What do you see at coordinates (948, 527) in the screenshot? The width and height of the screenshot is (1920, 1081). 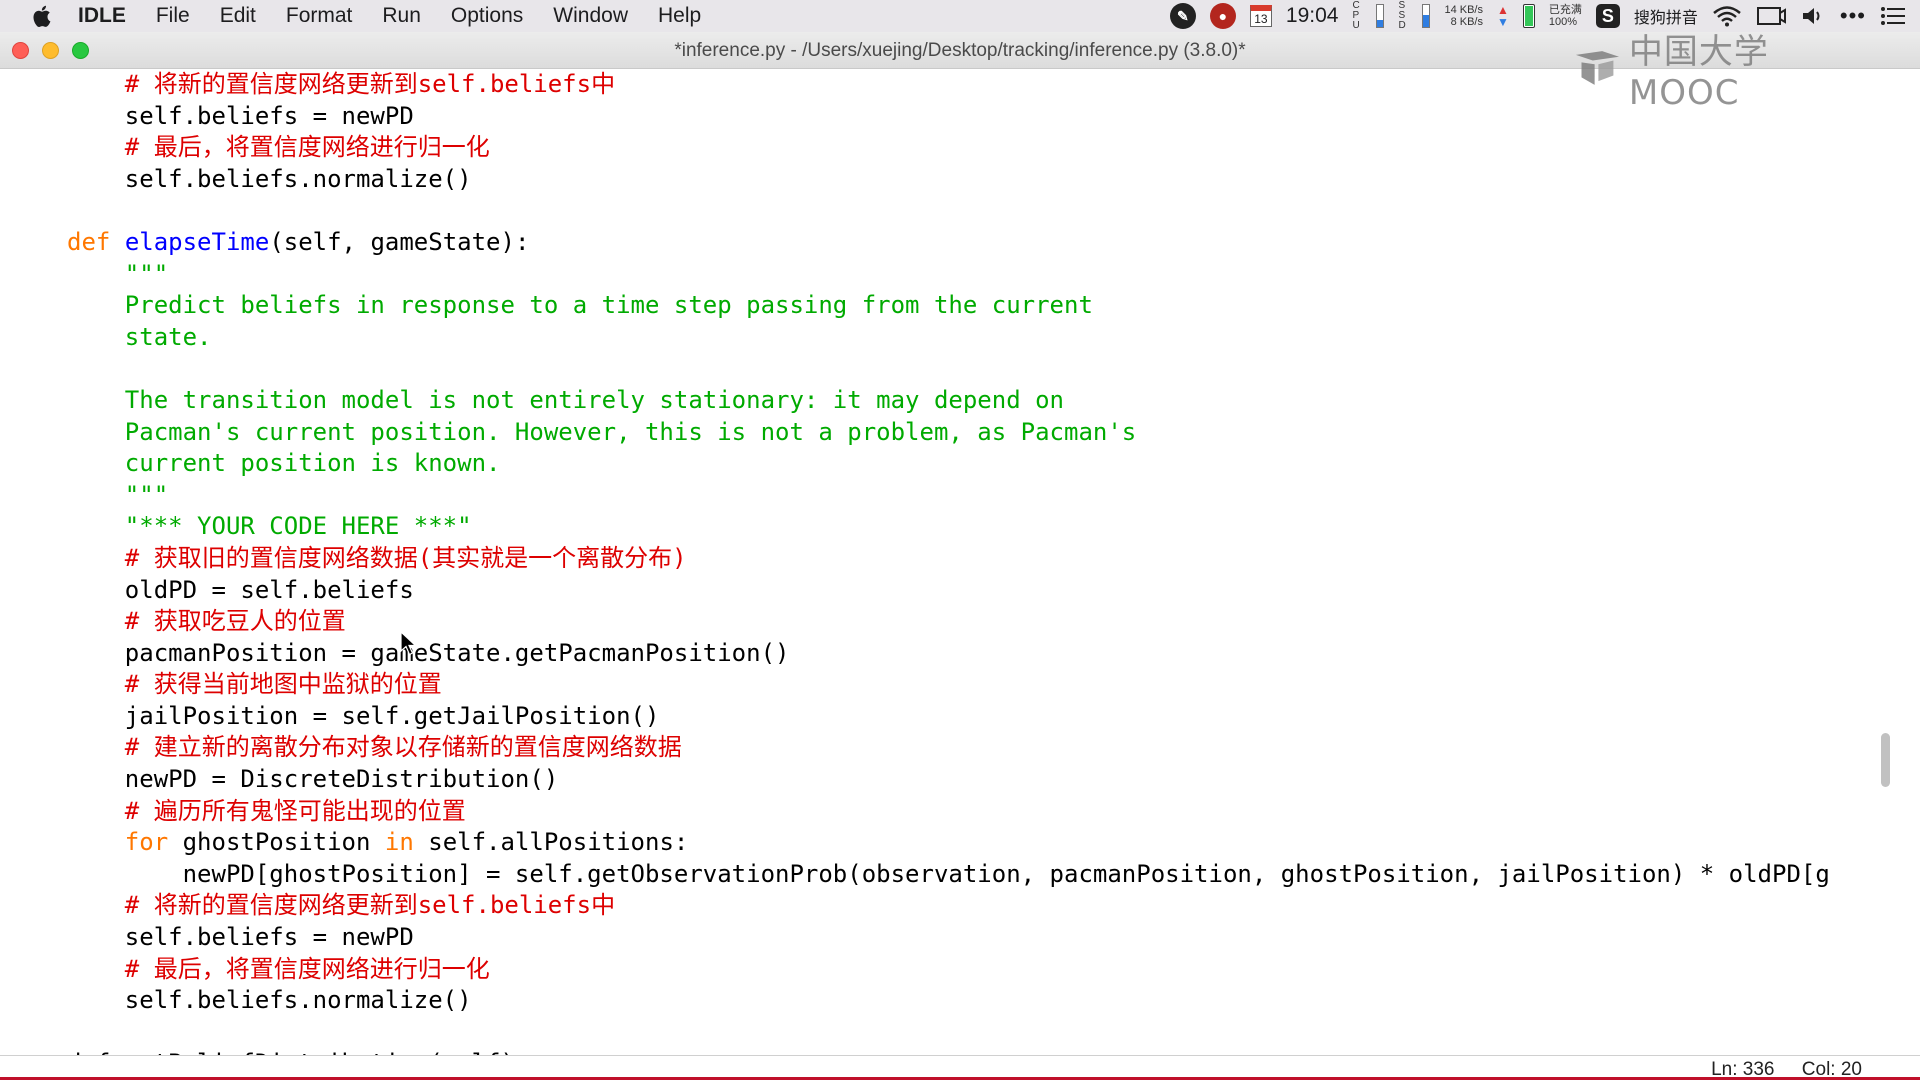 I see `code-line: "*** YOUR CODE HERE ***"` at bounding box center [948, 527].